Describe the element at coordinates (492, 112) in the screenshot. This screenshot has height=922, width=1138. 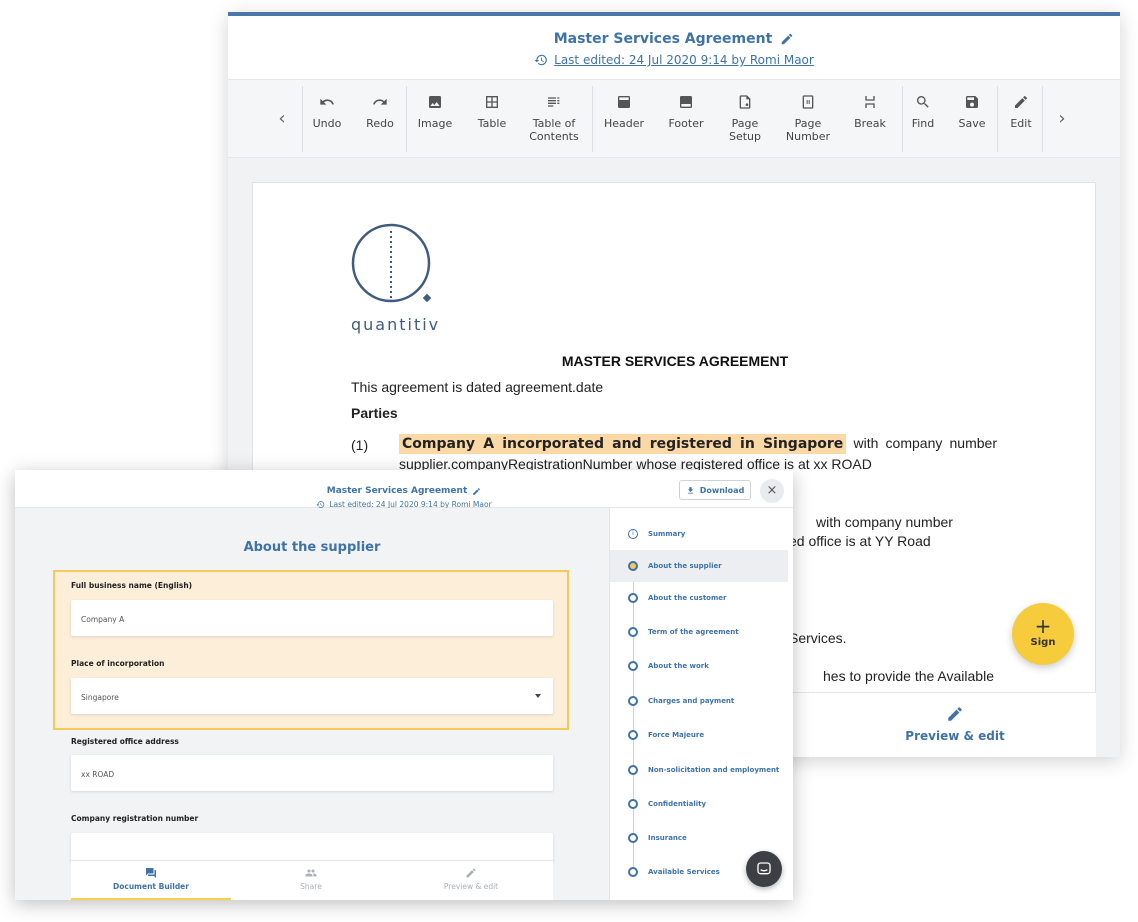
I see `table-button: Table` at that location.